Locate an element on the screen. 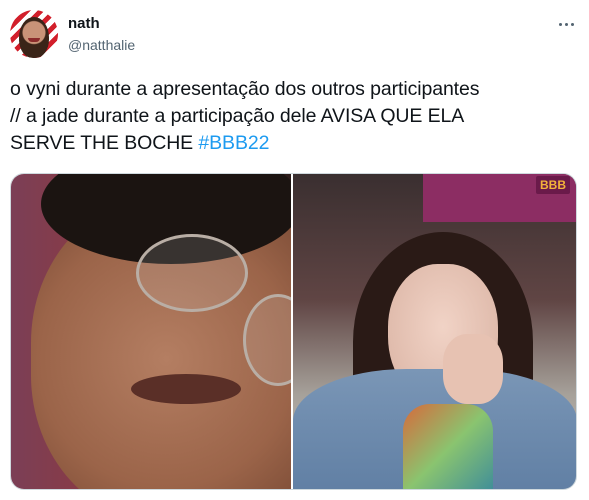 This screenshot has height=500, width=589. author-handle: @natthalie is located at coordinates (101, 45).